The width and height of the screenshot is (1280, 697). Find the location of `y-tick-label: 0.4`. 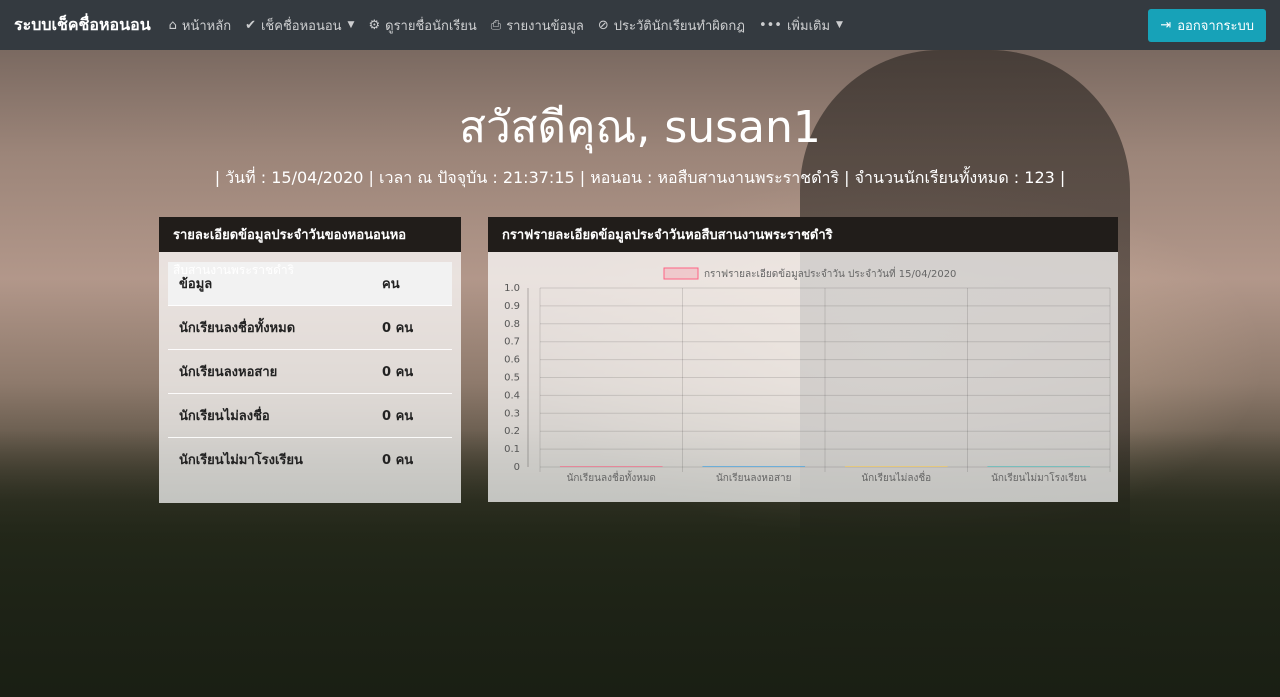

y-tick-label: 0.4 is located at coordinates (512, 395).